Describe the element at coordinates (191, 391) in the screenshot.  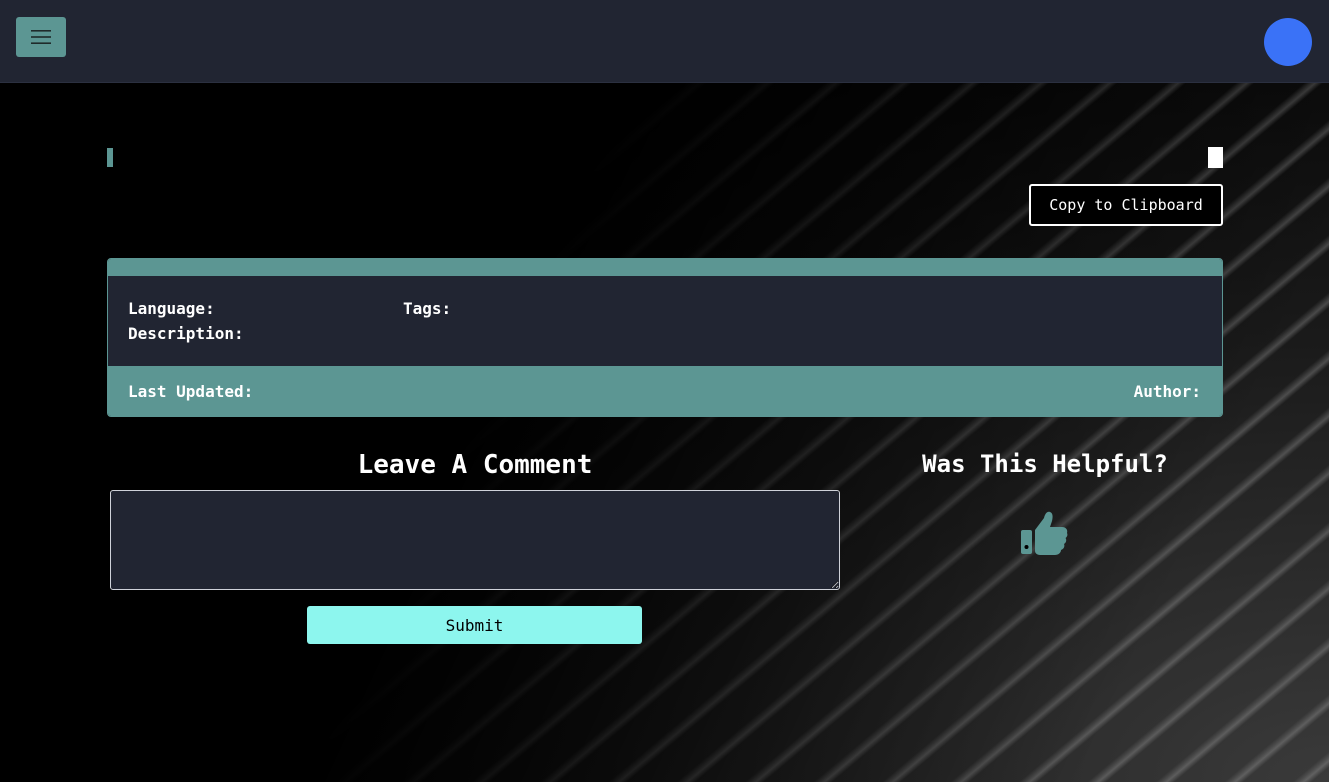
I see `last-updated-label: Last Updated:` at that location.